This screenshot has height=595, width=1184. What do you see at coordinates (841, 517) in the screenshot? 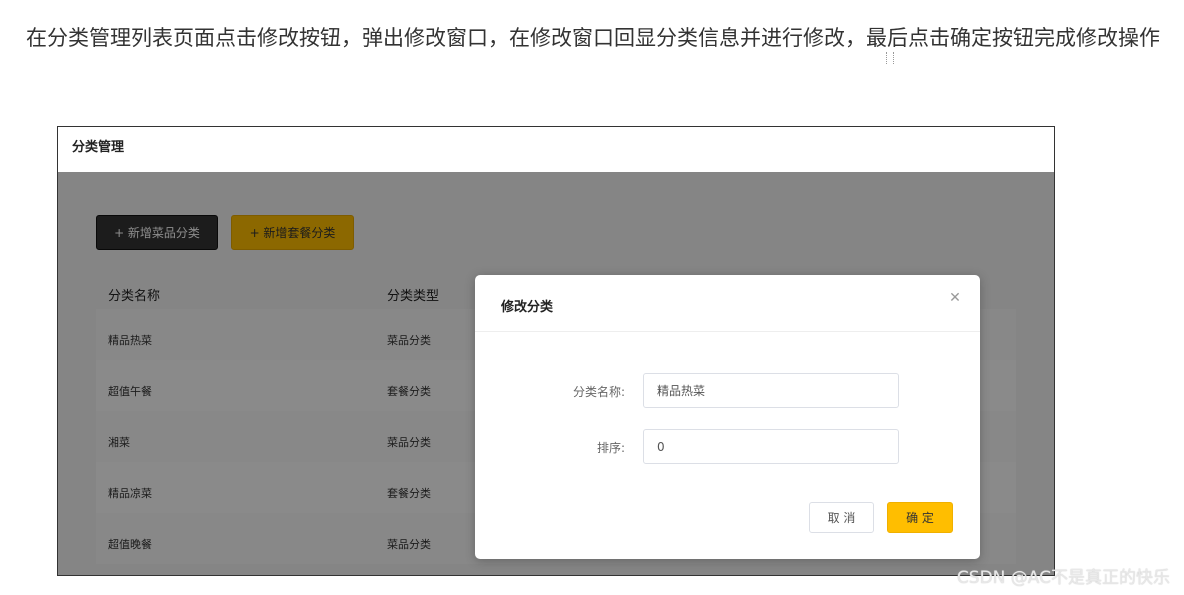
I see `cancel-button: 取 消` at bounding box center [841, 517].